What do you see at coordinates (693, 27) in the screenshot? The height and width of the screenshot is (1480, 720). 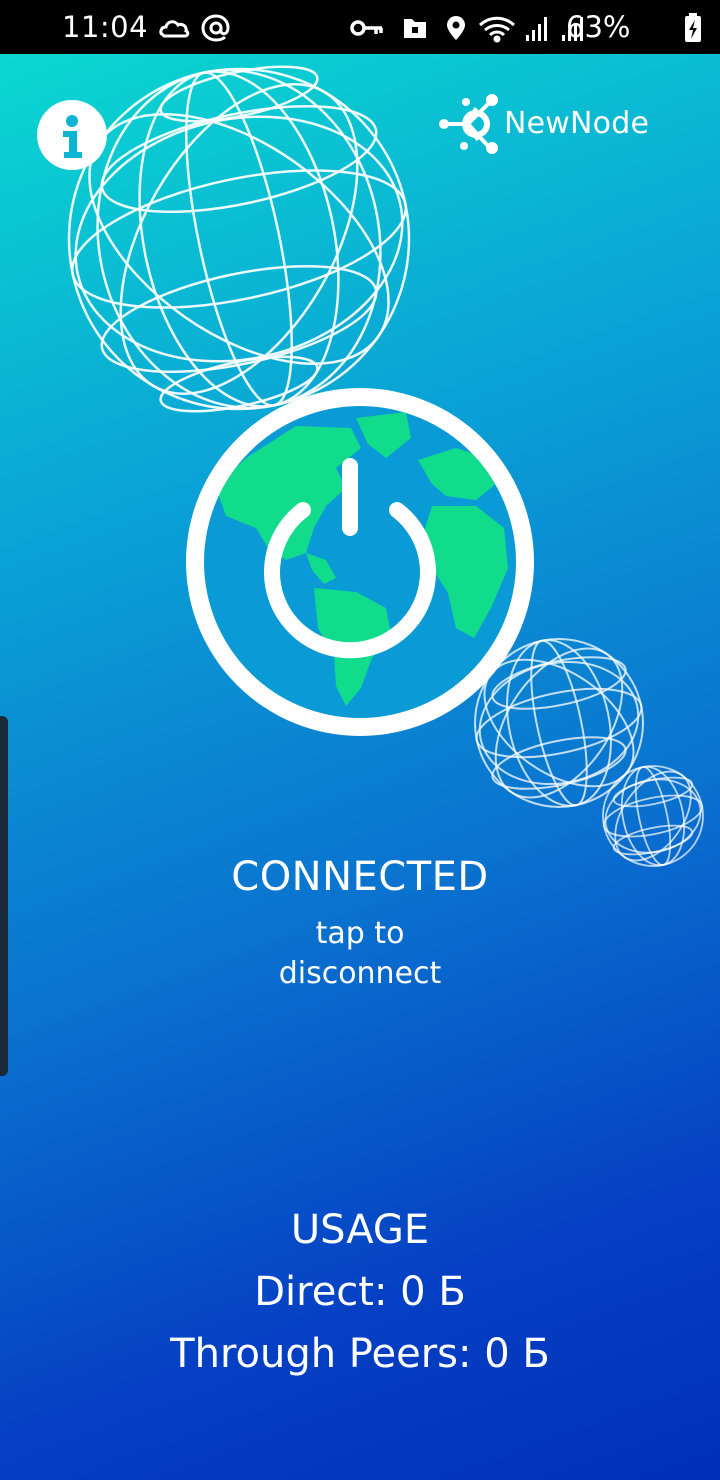 I see `battery-icon` at bounding box center [693, 27].